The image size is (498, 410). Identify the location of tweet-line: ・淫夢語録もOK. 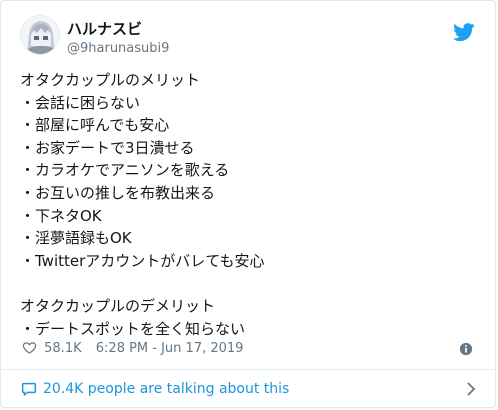
(76, 238).